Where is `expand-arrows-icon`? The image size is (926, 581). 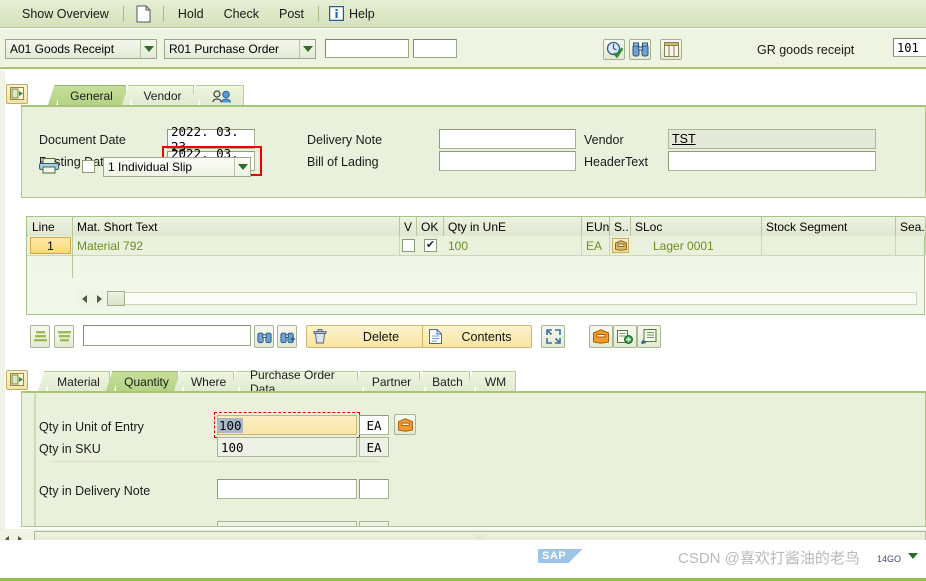
expand-arrows-icon is located at coordinates (553, 336).